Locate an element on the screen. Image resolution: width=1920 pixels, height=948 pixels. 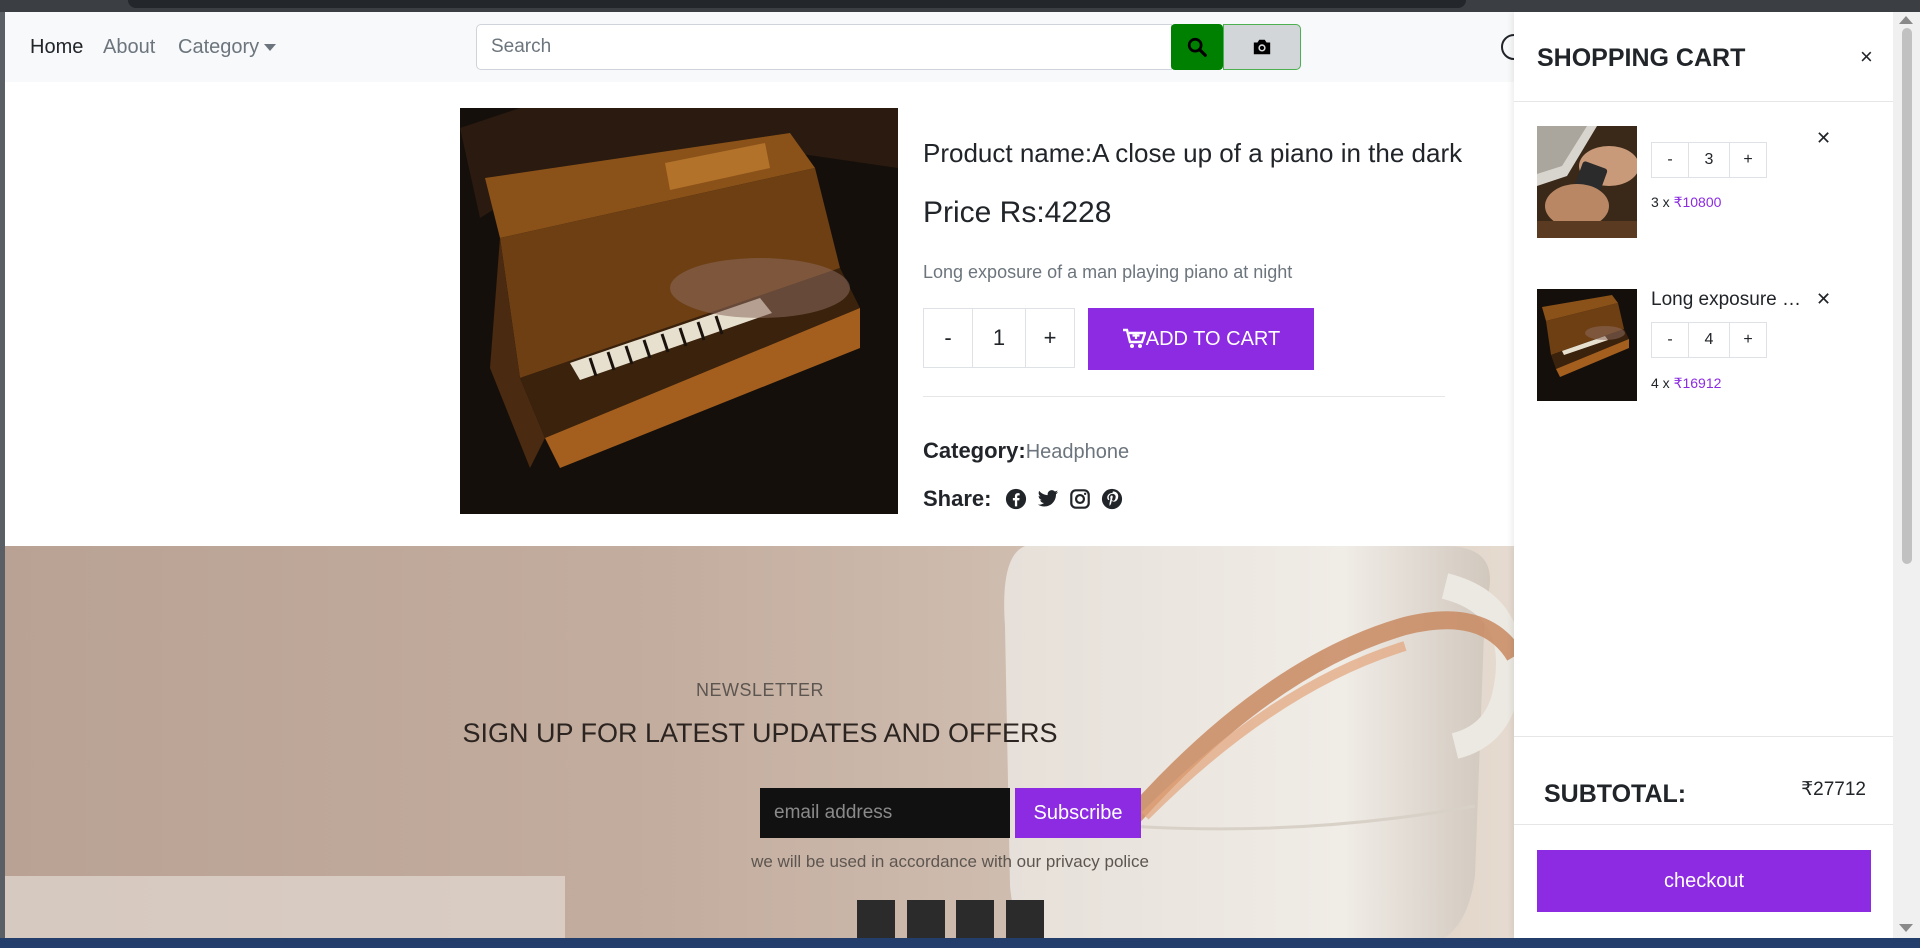
category-label: Category: is located at coordinates (974, 450).